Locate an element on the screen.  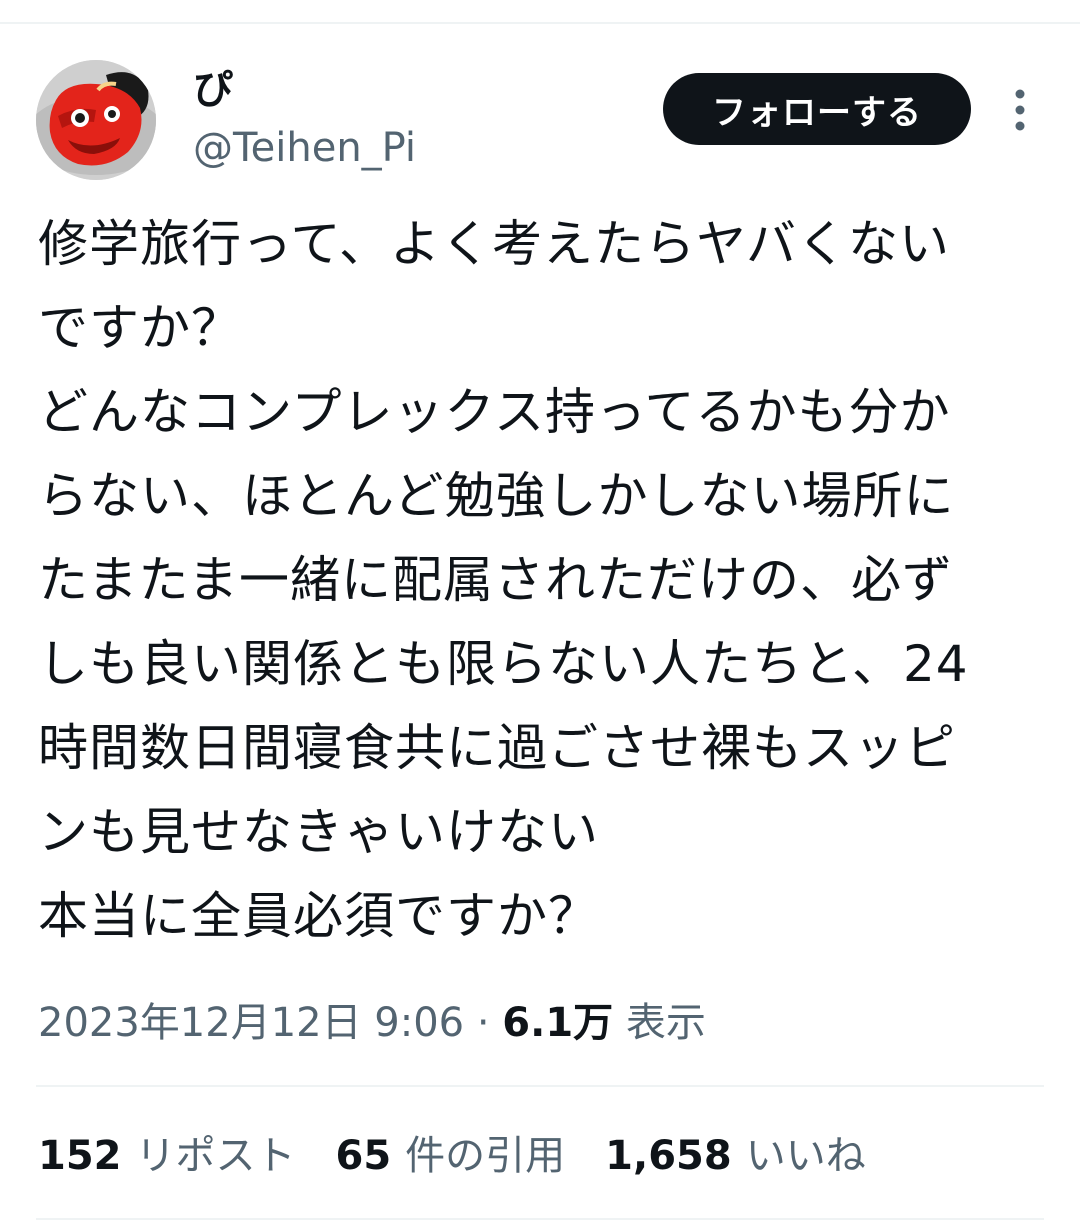
engagement-stats: 152 リポスト 65 件の引用 1,658 いいね is located at coordinates (472, 1156).